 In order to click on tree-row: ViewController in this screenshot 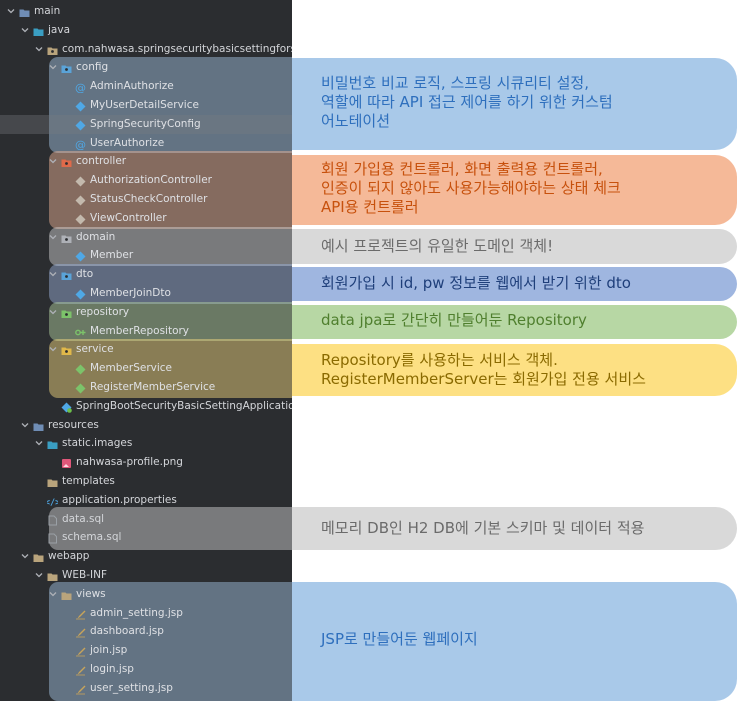, I will do `click(146, 218)`.